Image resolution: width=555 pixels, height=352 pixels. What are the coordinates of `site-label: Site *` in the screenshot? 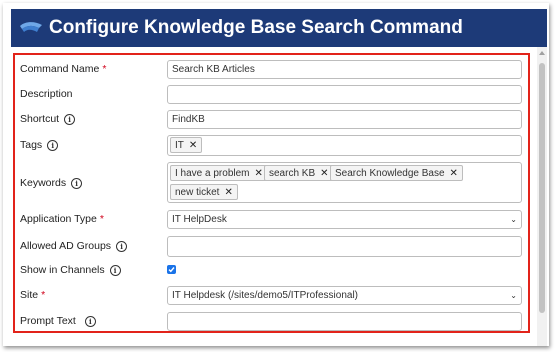 It's located at (32, 295).